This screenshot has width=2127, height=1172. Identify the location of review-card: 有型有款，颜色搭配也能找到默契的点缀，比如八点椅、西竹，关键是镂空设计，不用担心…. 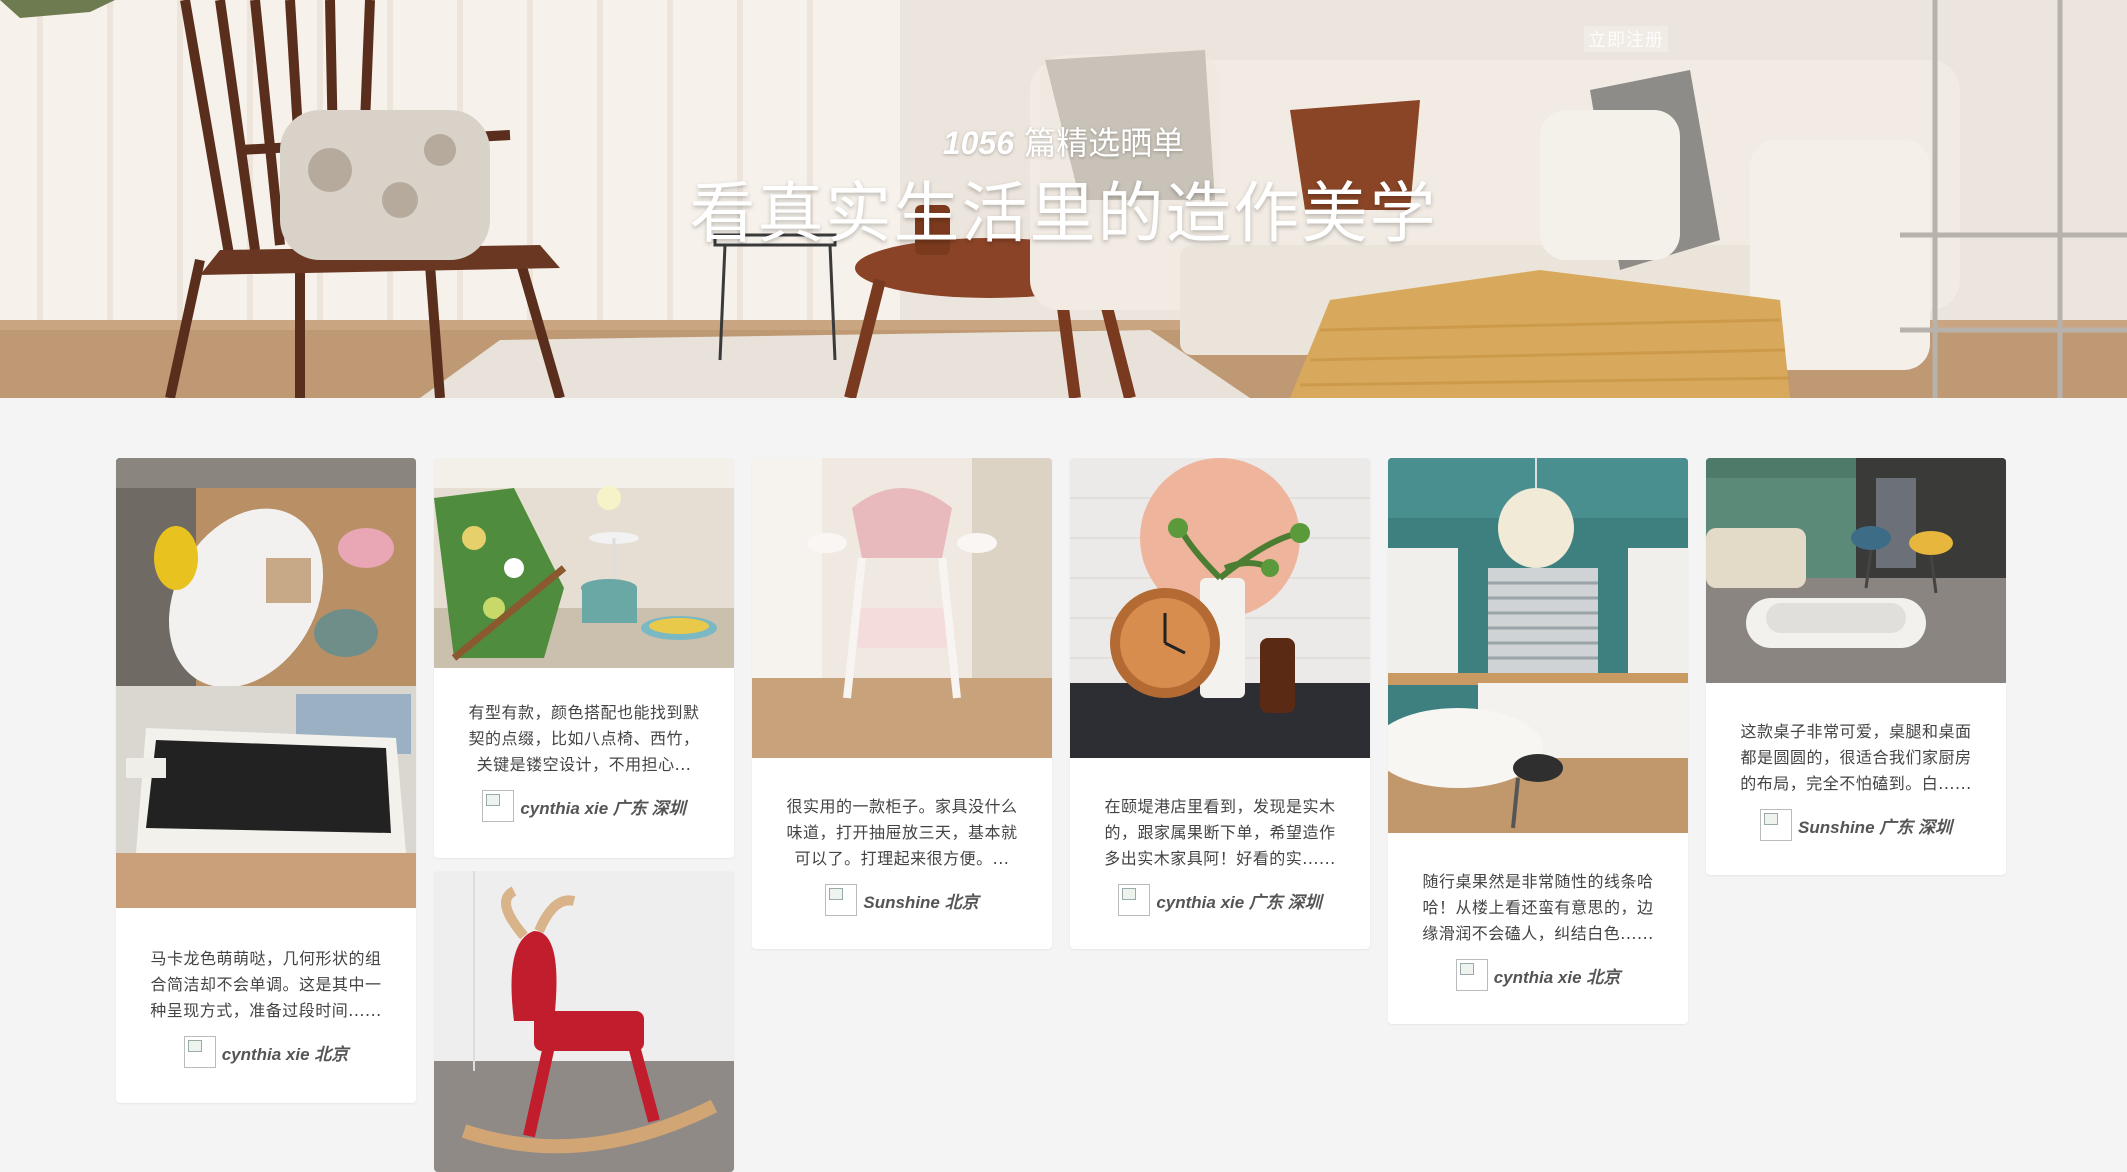
(584, 658).